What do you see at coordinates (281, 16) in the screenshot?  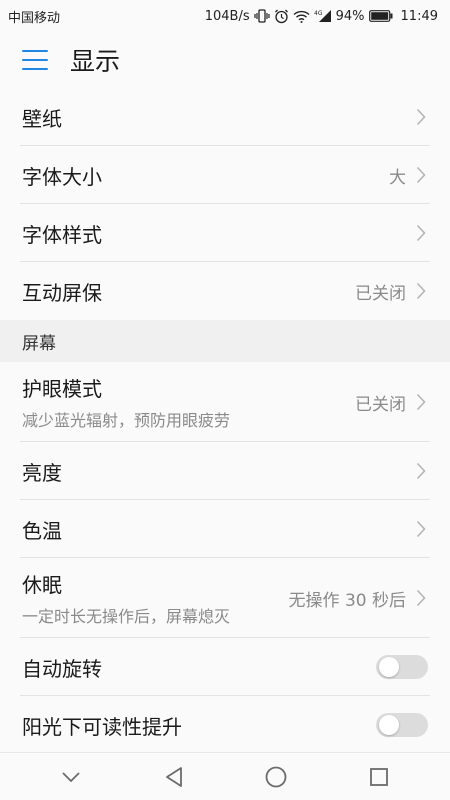 I see `alarm-icon` at bounding box center [281, 16].